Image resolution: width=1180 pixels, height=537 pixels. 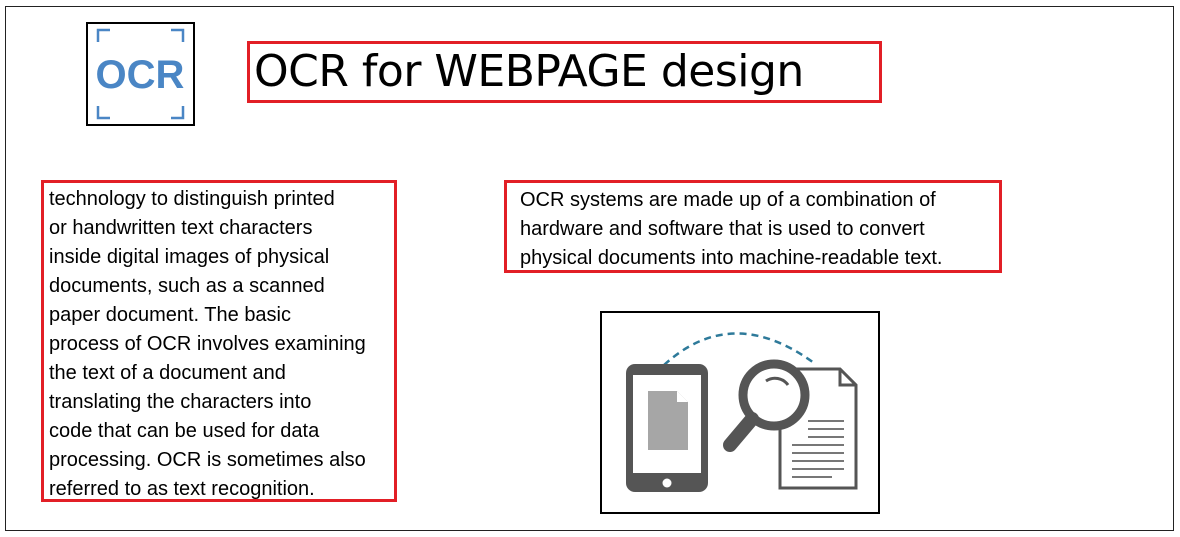 I want to click on logo-text: OCR, so click(x=140, y=75).